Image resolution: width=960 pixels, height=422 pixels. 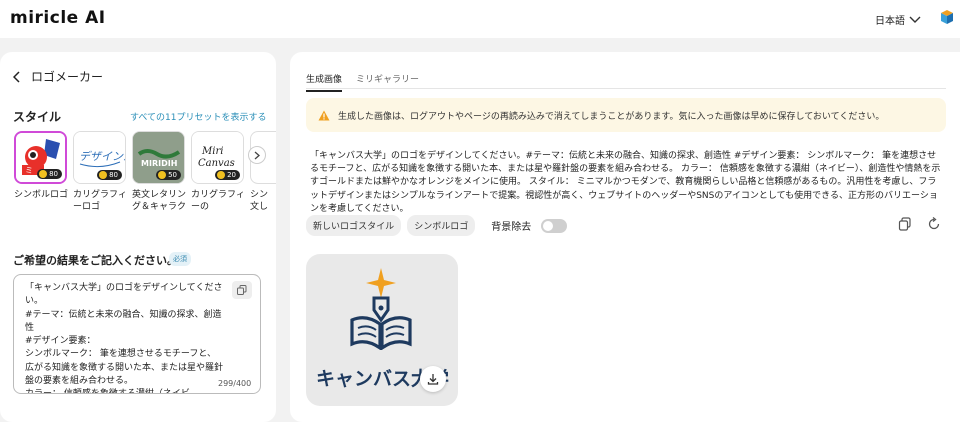 I want to click on preset-label-line2: 文し, so click(x=259, y=206).